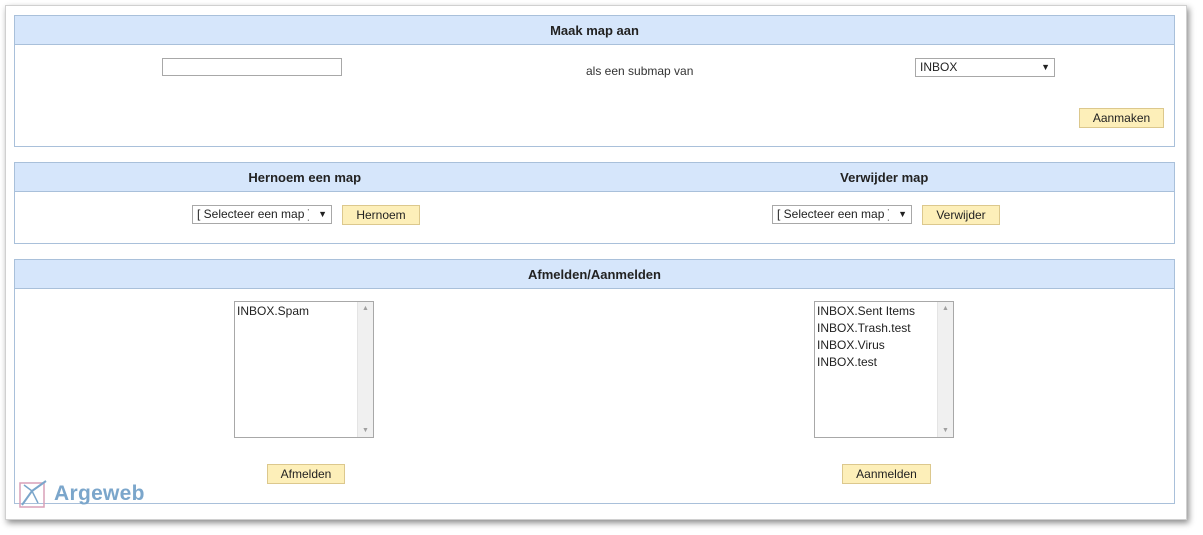 The height and width of the screenshot is (535, 1203). What do you see at coordinates (305, 177) in the screenshot?
I see `rename-folder-title: Hernoem een map` at bounding box center [305, 177].